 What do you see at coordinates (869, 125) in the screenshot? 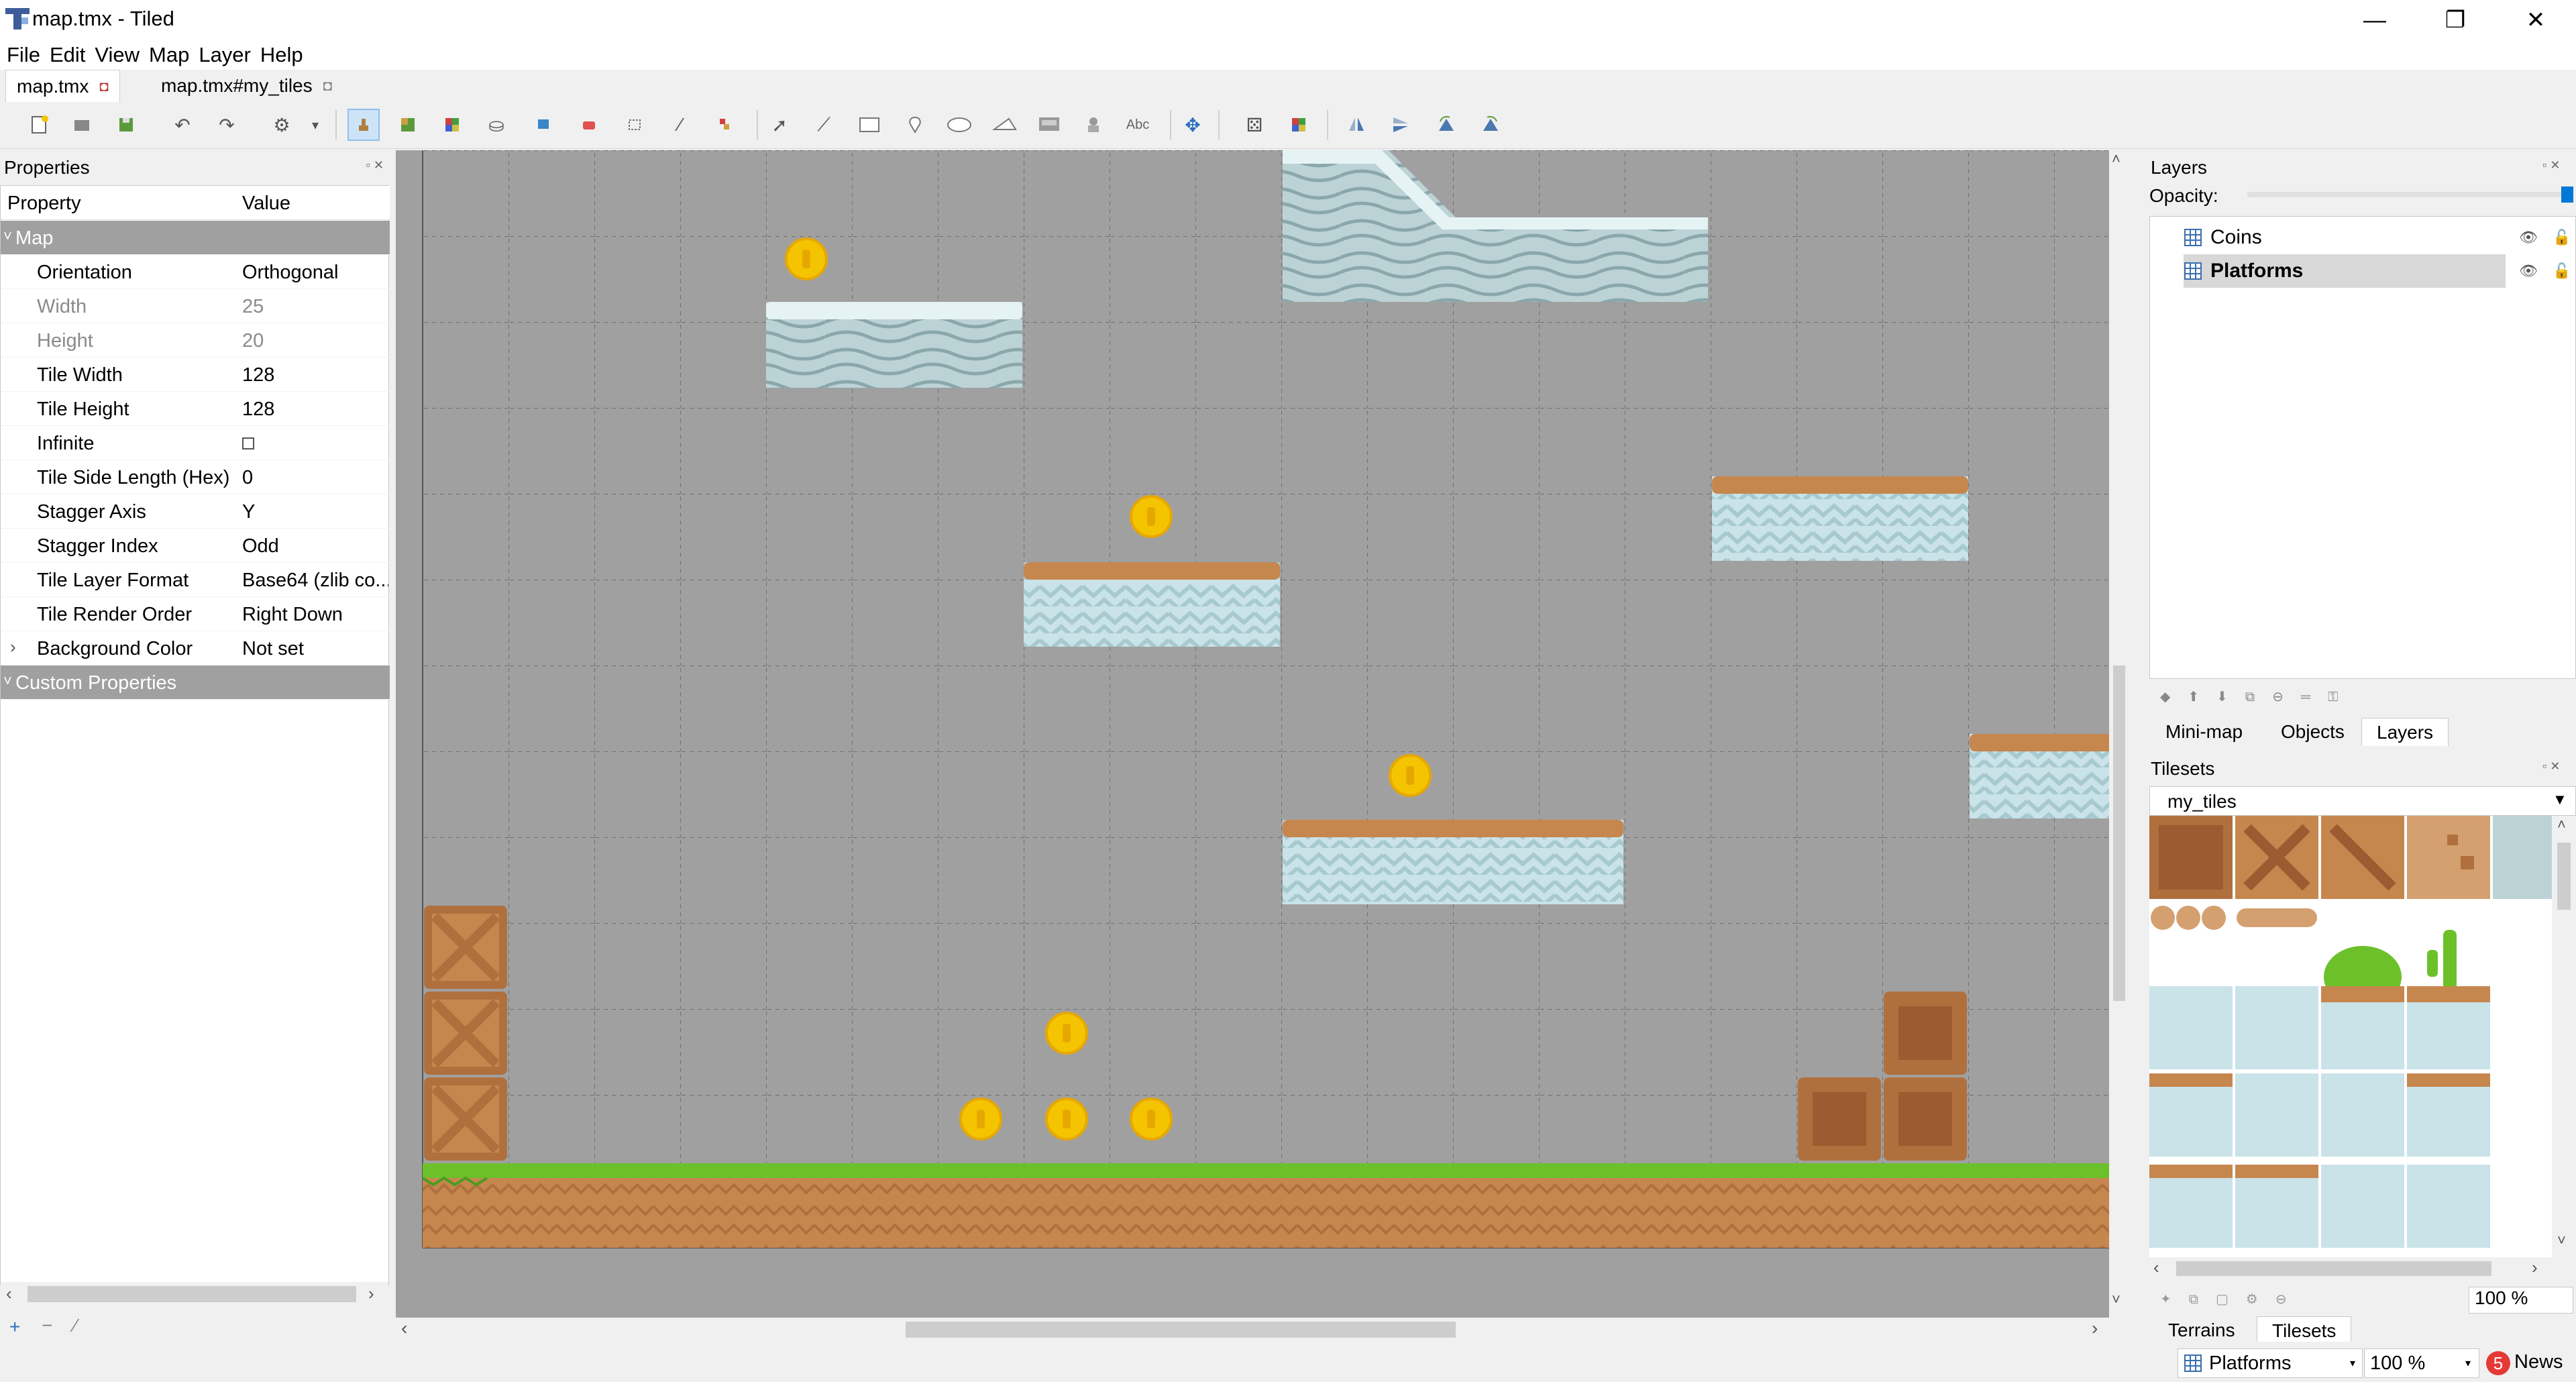
I see `insert-rectangle-icon` at bounding box center [869, 125].